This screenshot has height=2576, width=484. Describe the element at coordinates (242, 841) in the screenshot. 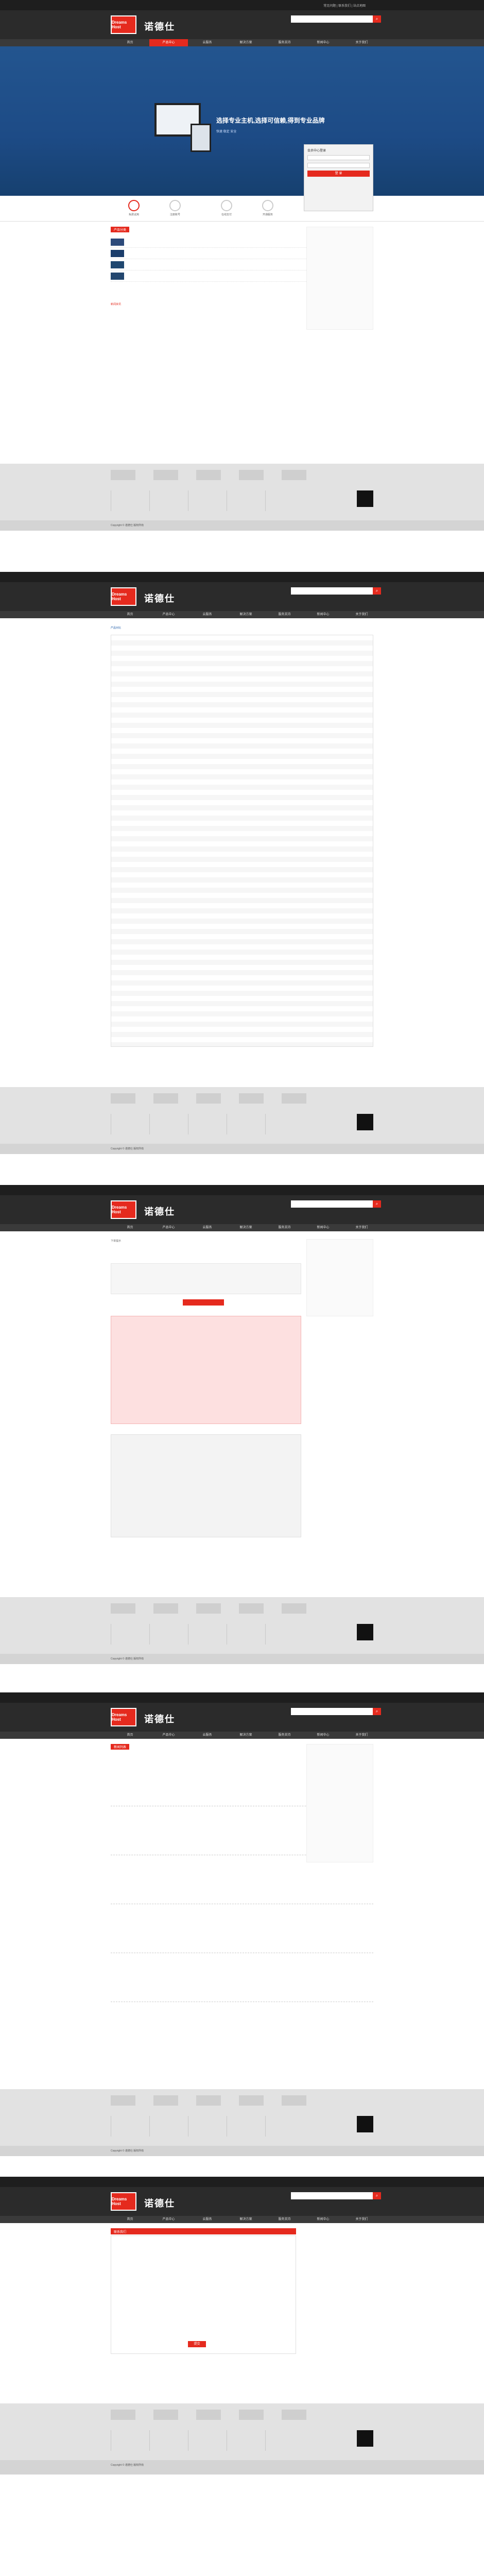

I see `comparison-table` at that location.